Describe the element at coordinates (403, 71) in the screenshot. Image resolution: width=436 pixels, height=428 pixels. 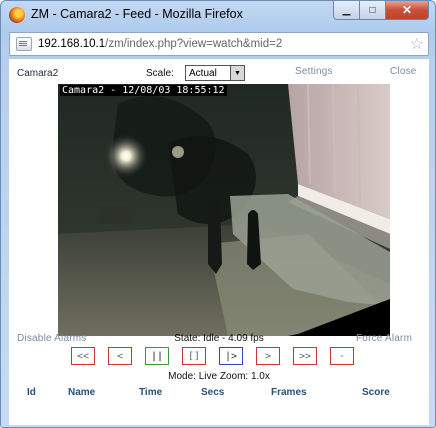
I see `close-link: Close` at that location.